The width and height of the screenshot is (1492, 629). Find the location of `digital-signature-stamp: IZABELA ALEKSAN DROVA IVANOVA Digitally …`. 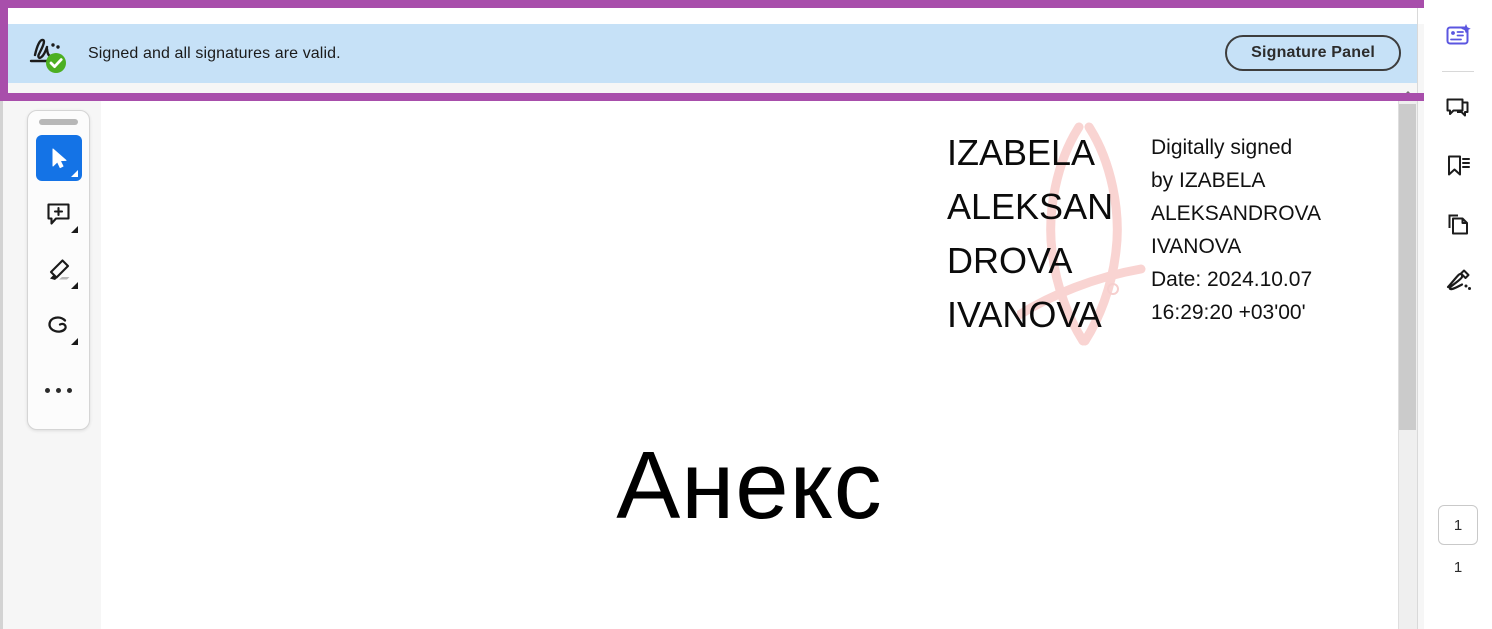

digital-signature-stamp: IZABELA ALEKSAN DROVA IVANOVA Digitally … is located at coordinates (1147, 234).